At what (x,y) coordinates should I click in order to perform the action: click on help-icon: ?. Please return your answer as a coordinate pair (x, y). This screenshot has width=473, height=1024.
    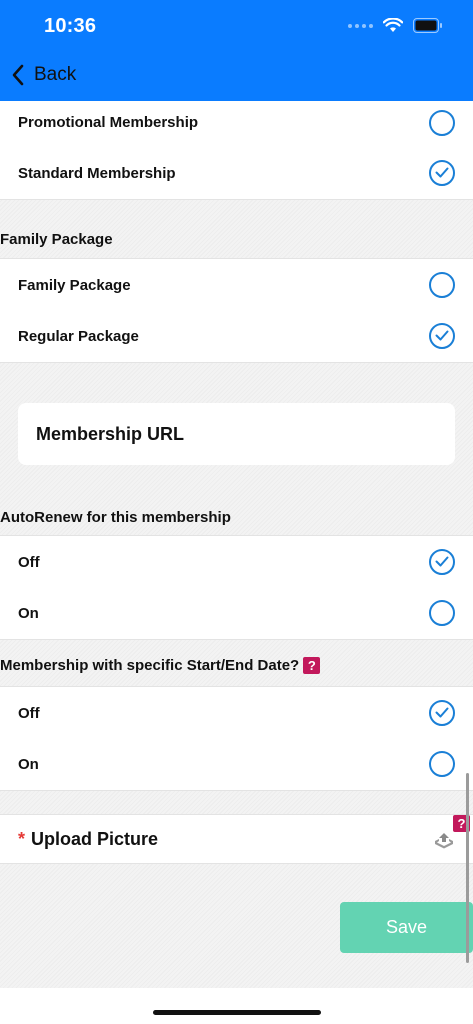
    Looking at the image, I should click on (312, 665).